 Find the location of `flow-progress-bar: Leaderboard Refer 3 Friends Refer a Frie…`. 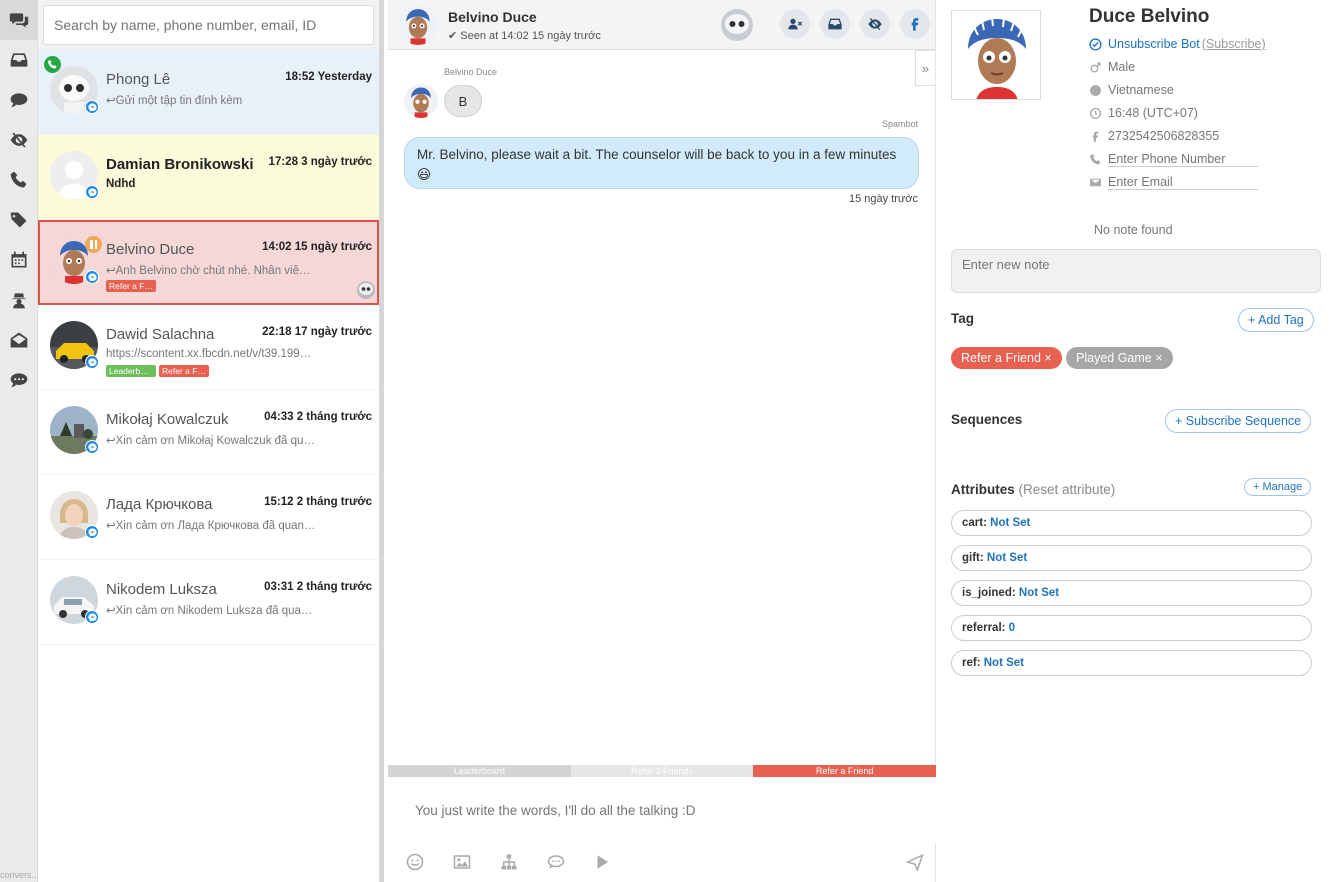

flow-progress-bar: Leaderboard Refer 3 Friends Refer a Frie… is located at coordinates (662, 771).